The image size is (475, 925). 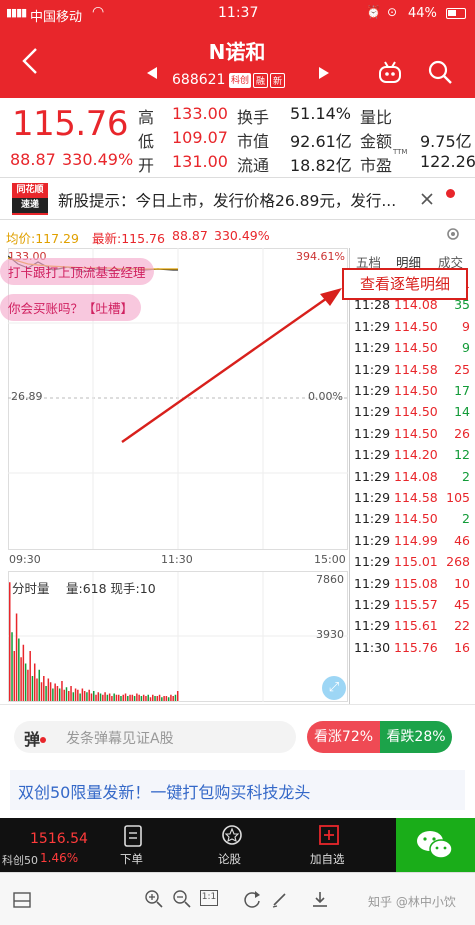 What do you see at coordinates (462, 455) in the screenshot?
I see `tick-volume: 12` at bounding box center [462, 455].